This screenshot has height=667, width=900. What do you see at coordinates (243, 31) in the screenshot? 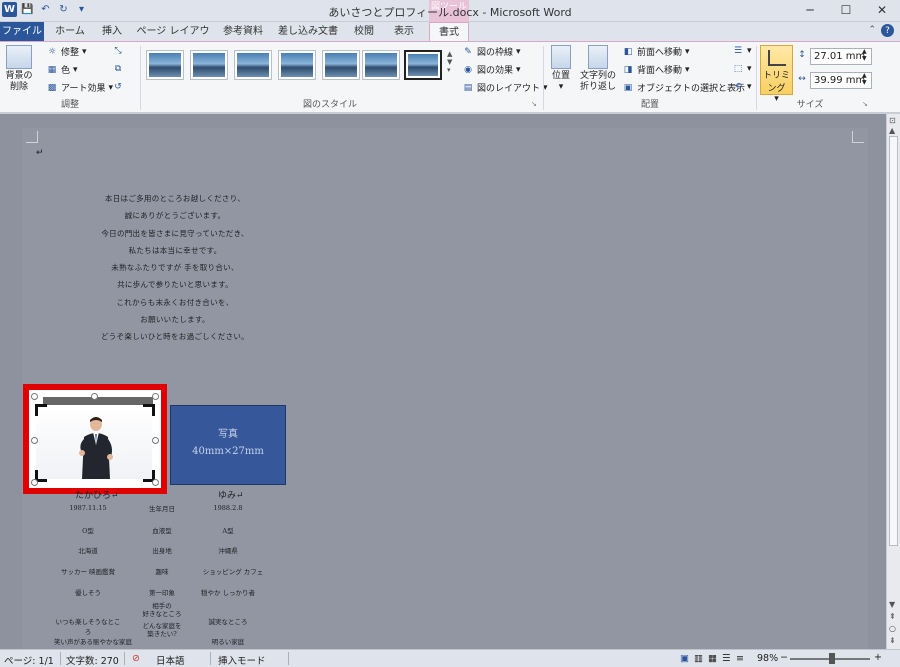
I see `tab-references: 参考資料` at bounding box center [243, 31].